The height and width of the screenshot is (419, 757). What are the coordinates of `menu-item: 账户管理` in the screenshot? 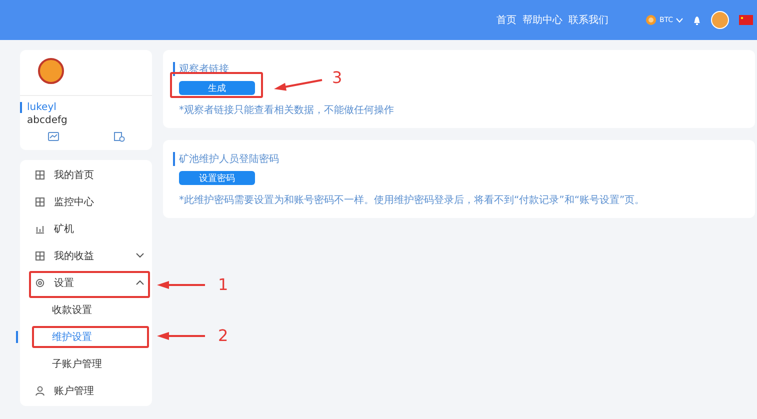 It's located at (86, 390).